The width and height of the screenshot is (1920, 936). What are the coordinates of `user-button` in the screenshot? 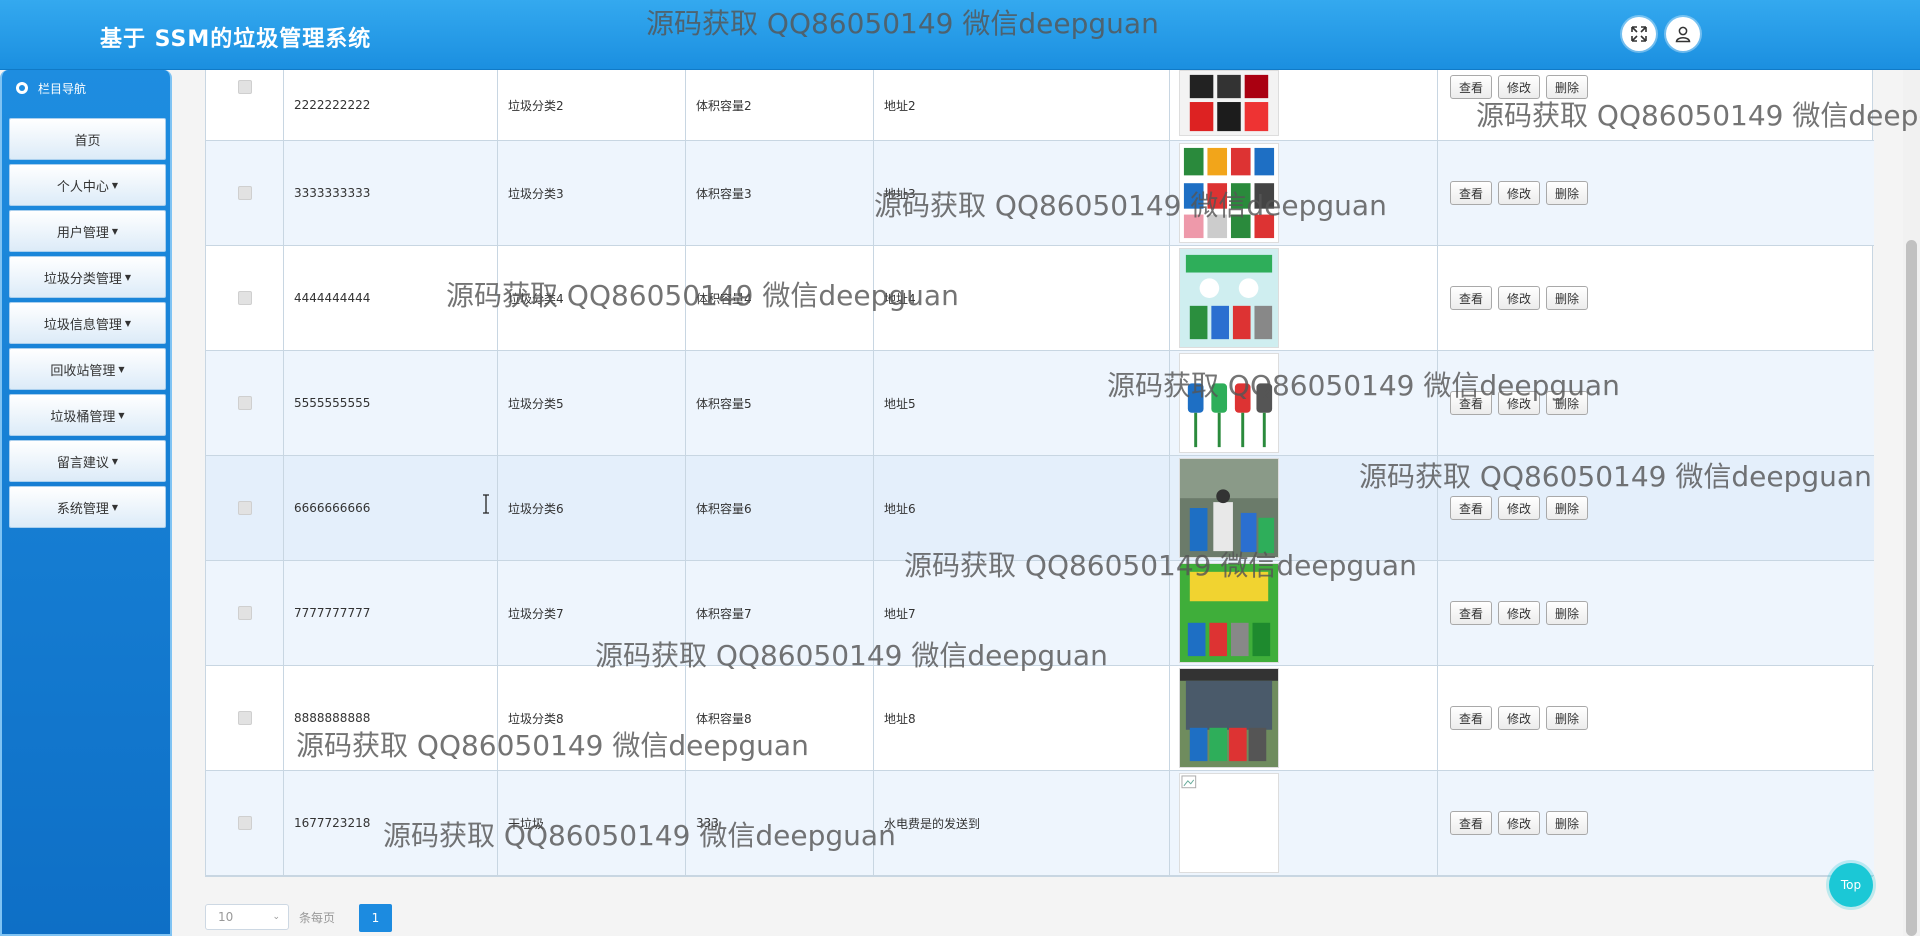 It's located at (1683, 34).